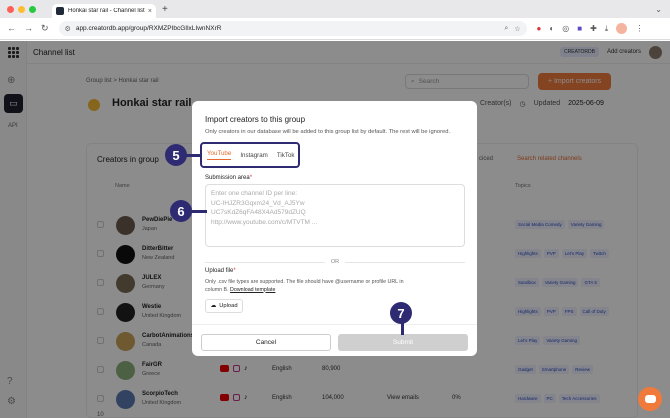 This screenshot has height=418, width=670. I want to click on site-info-icon: ⚙, so click(68, 29).